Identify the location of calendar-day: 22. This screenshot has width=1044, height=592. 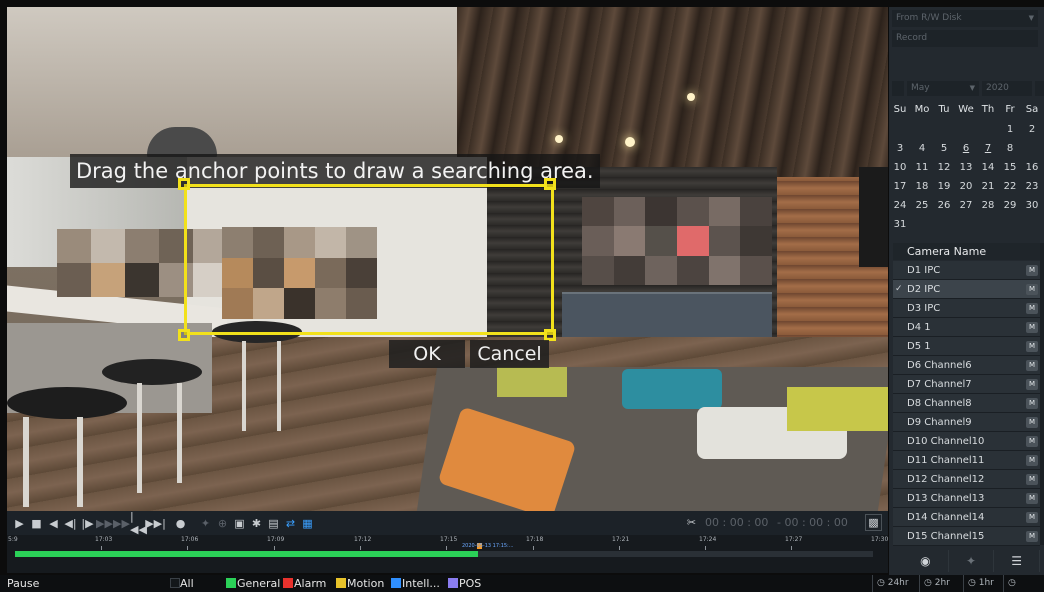
(1010, 186).